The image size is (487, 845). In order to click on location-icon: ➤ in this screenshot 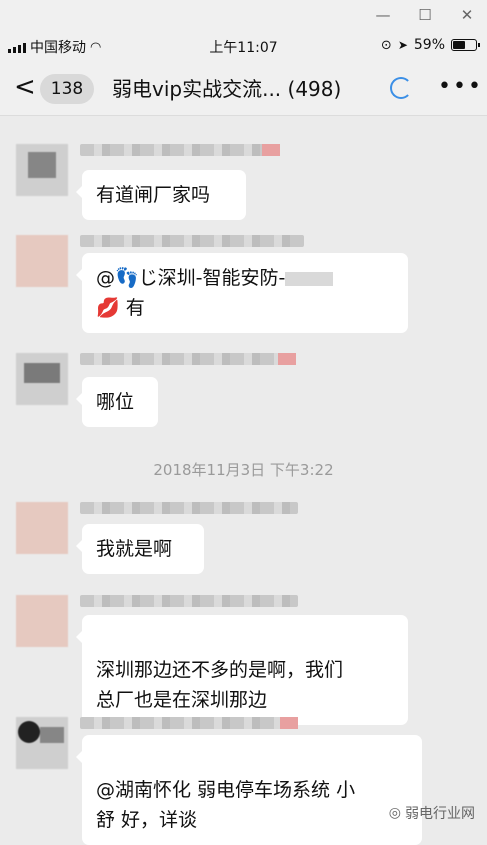, I will do `click(402, 45)`.